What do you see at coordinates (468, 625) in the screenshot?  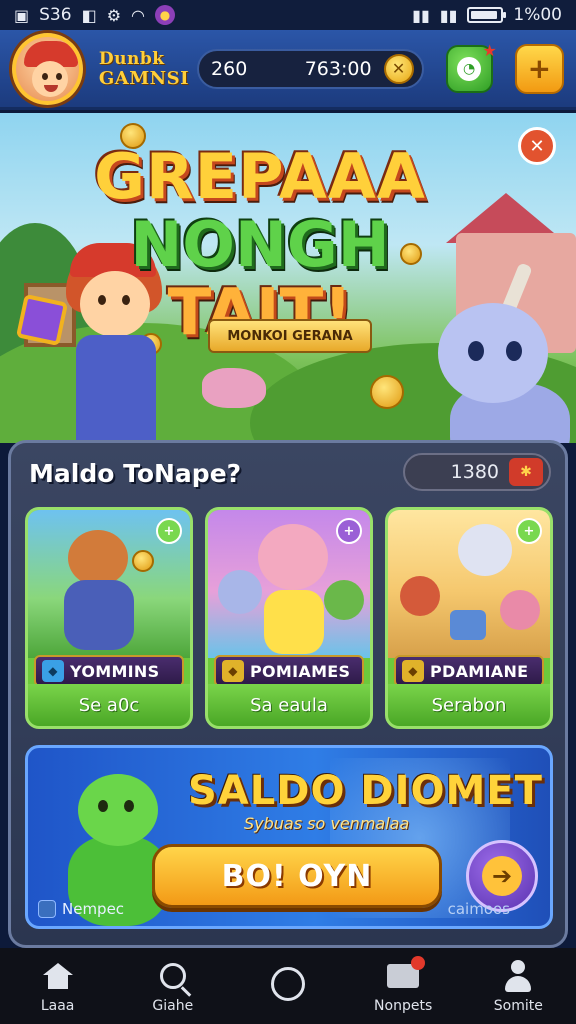 I see `treasure-chest-art` at bounding box center [468, 625].